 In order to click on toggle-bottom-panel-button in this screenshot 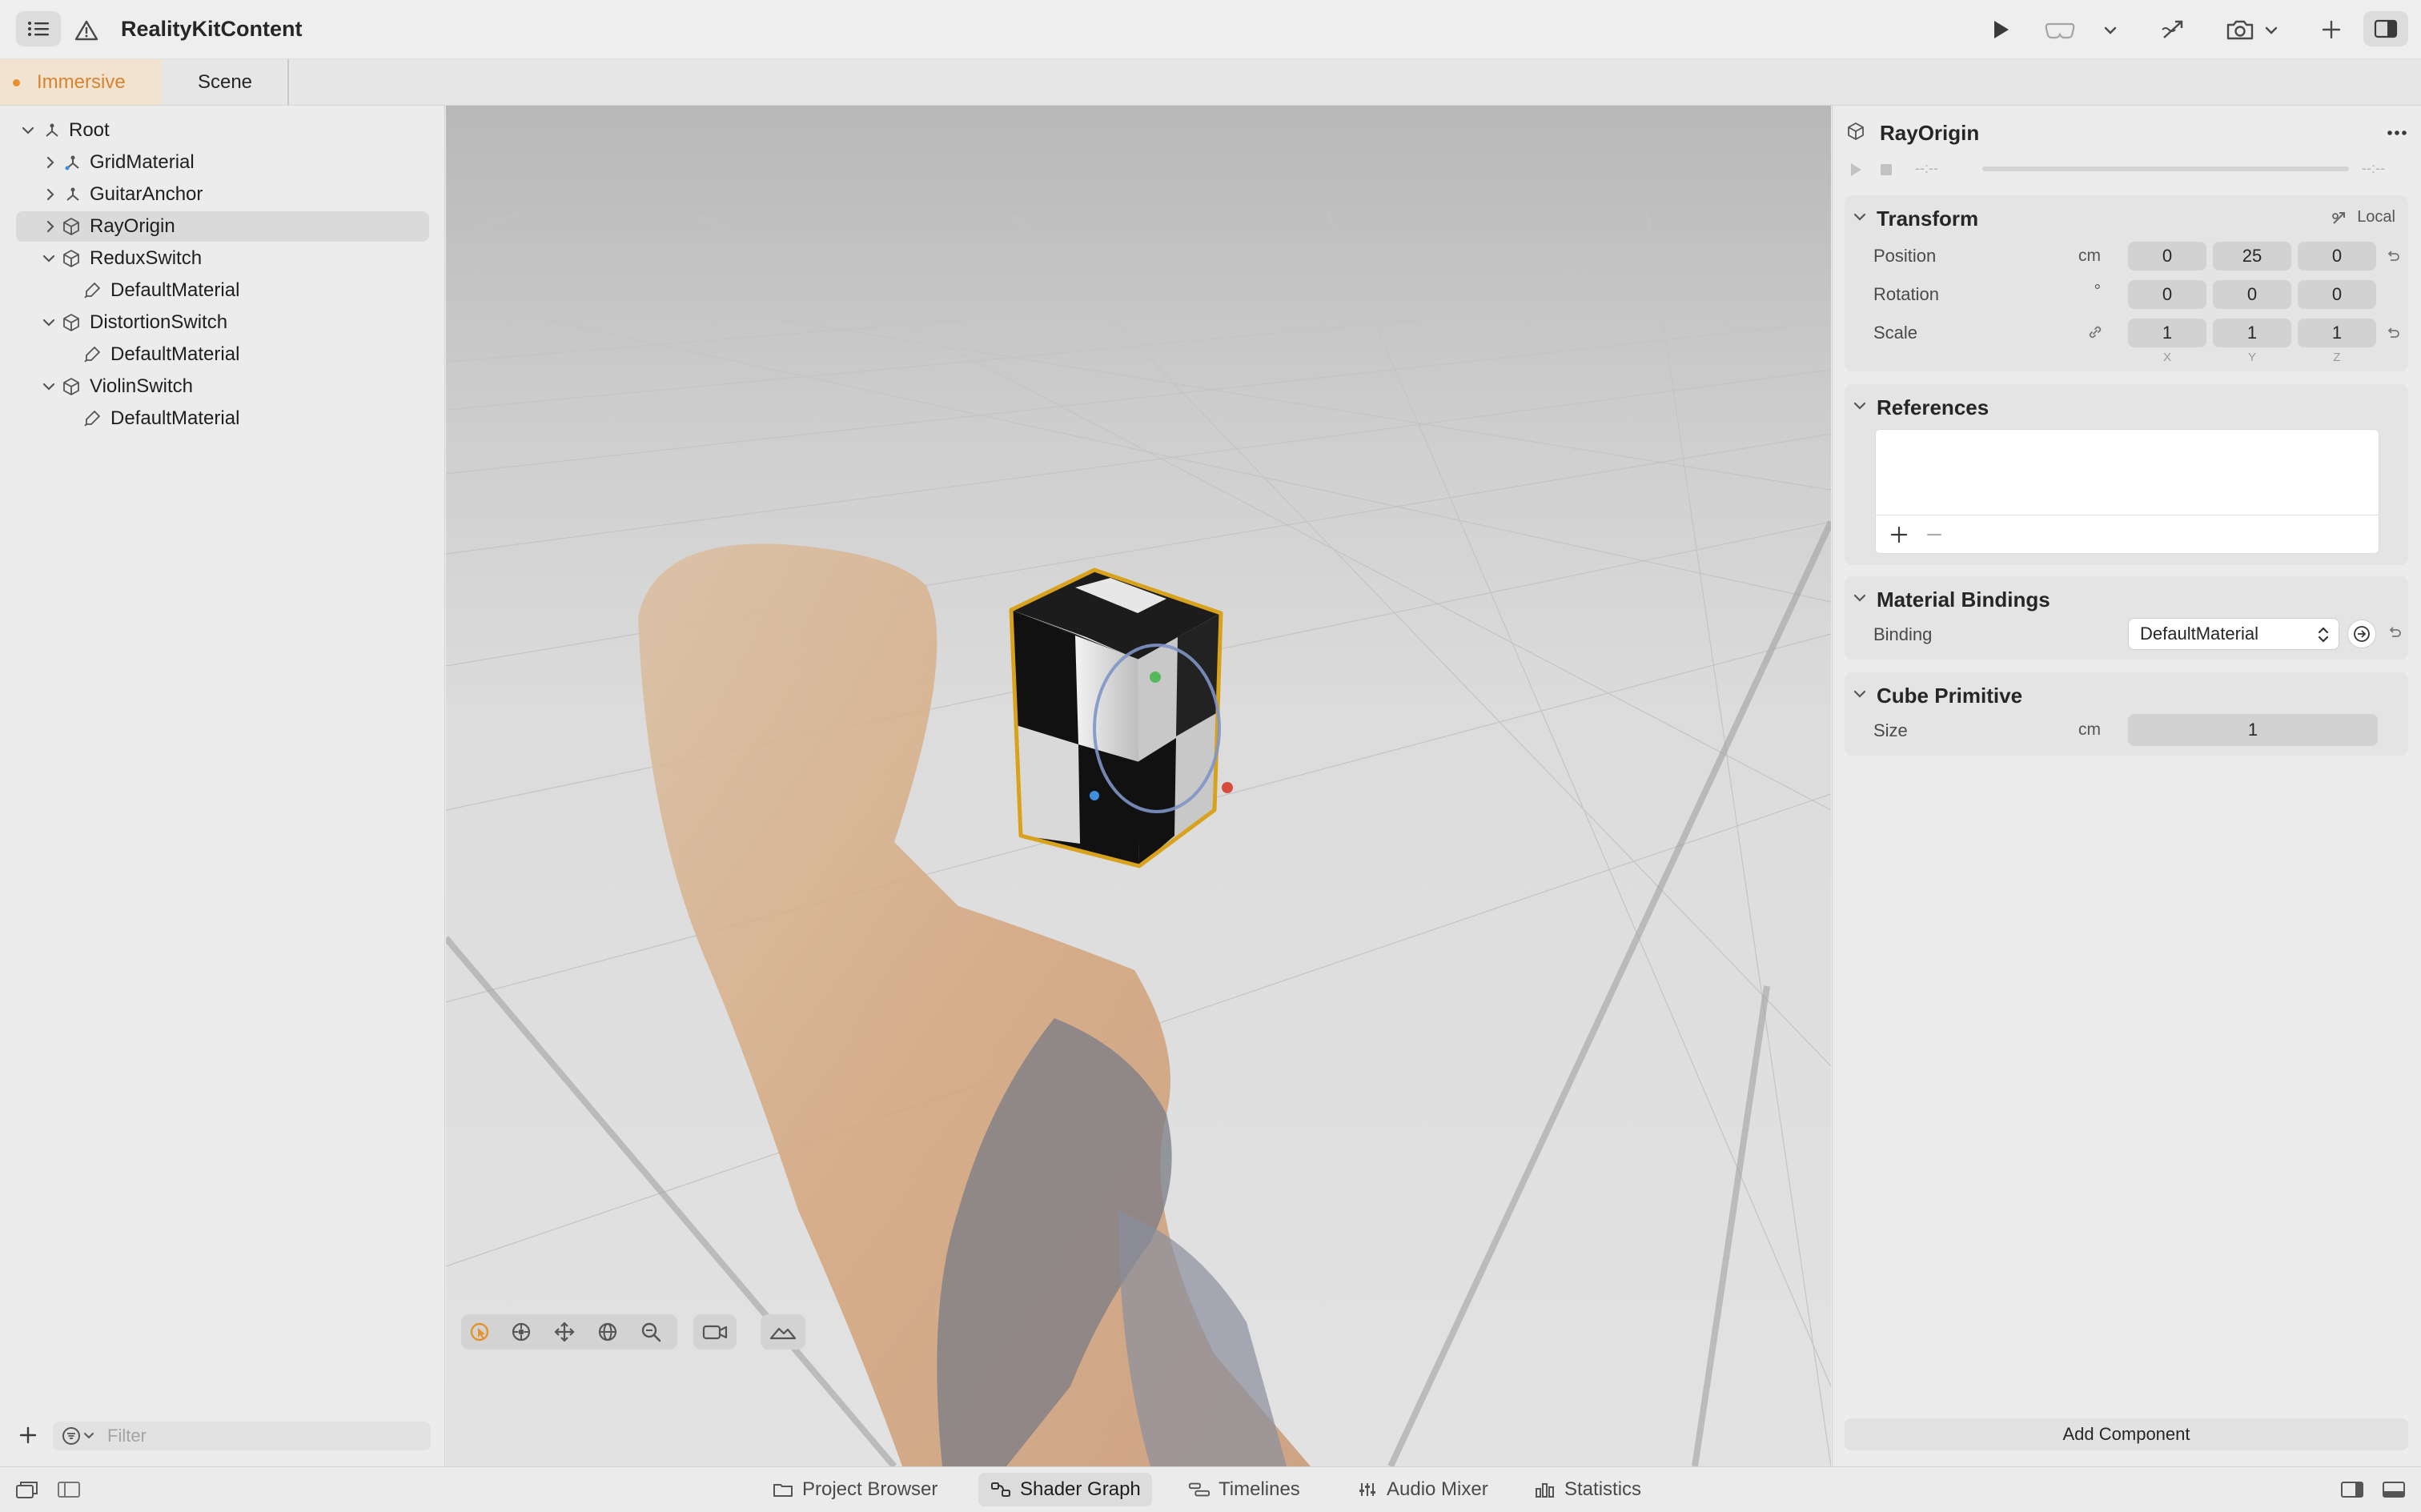, I will do `click(2393, 1490)`.